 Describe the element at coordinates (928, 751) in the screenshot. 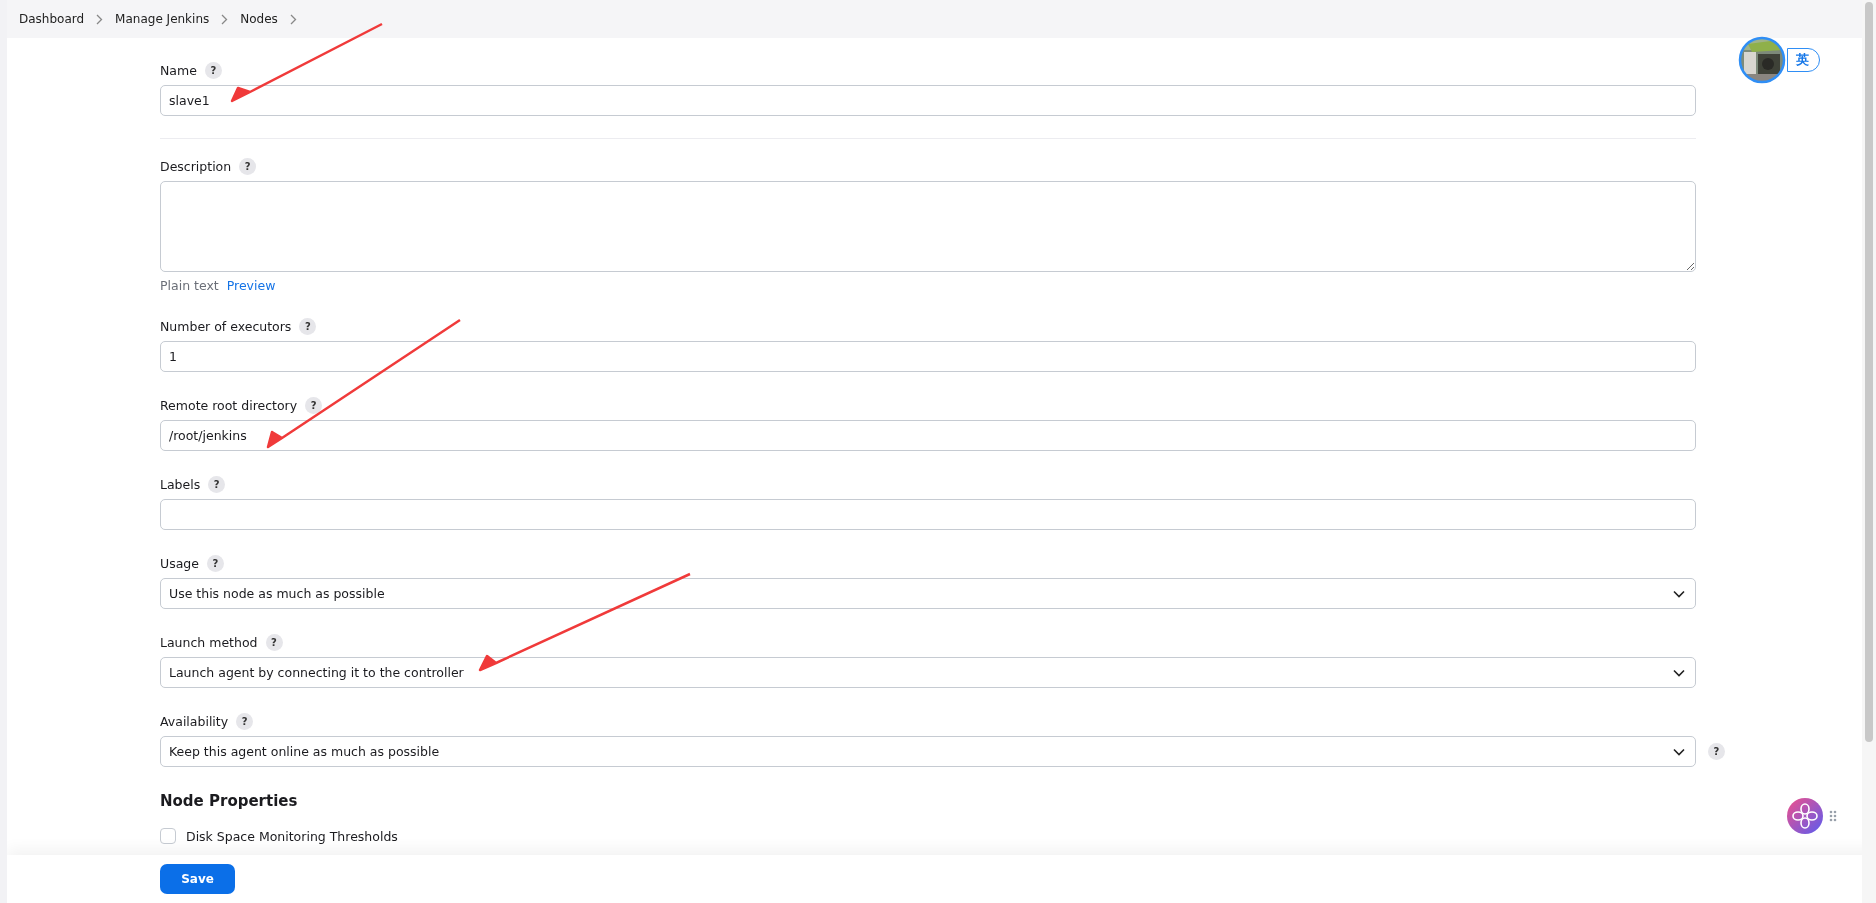

I see `select-field: Keep this agent online as much as possible` at that location.